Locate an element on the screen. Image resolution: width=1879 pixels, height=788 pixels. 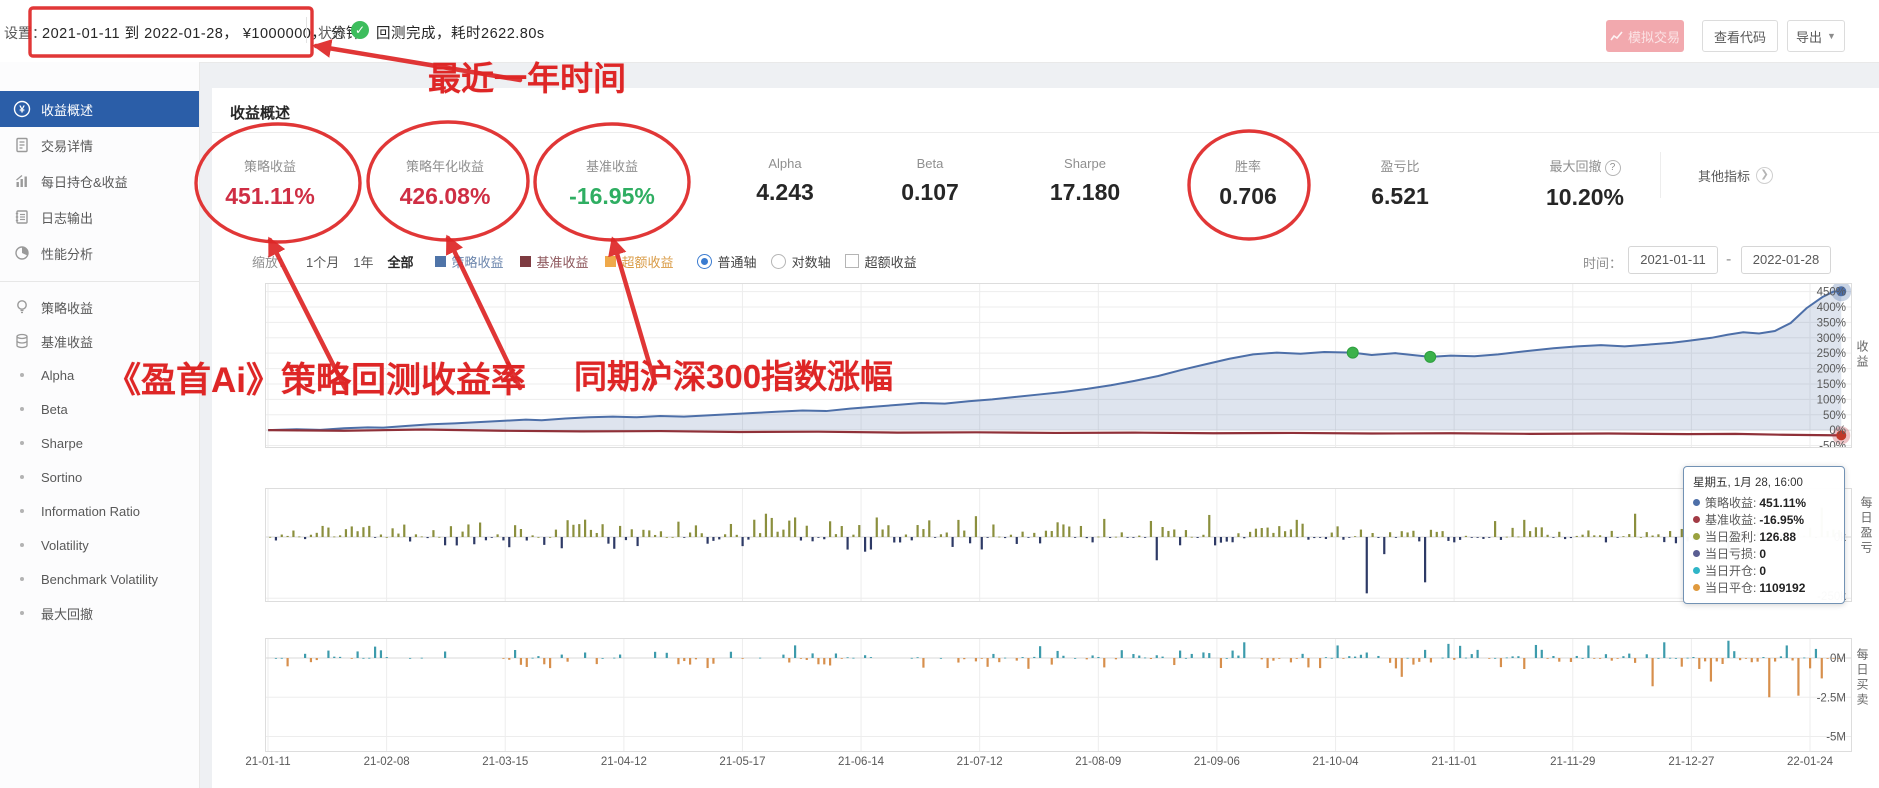
series-legend: 策略收益 基准收益 超额收益 is located at coordinates (554, 261).